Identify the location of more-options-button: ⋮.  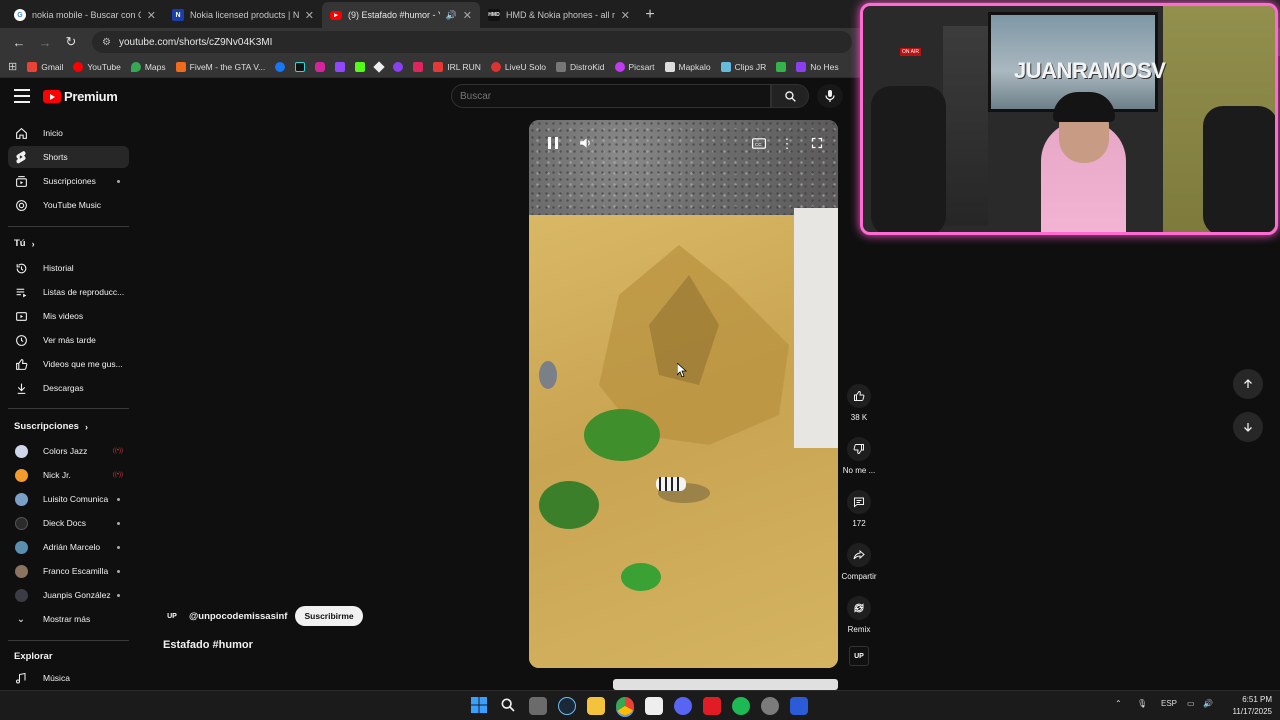
(787, 143).